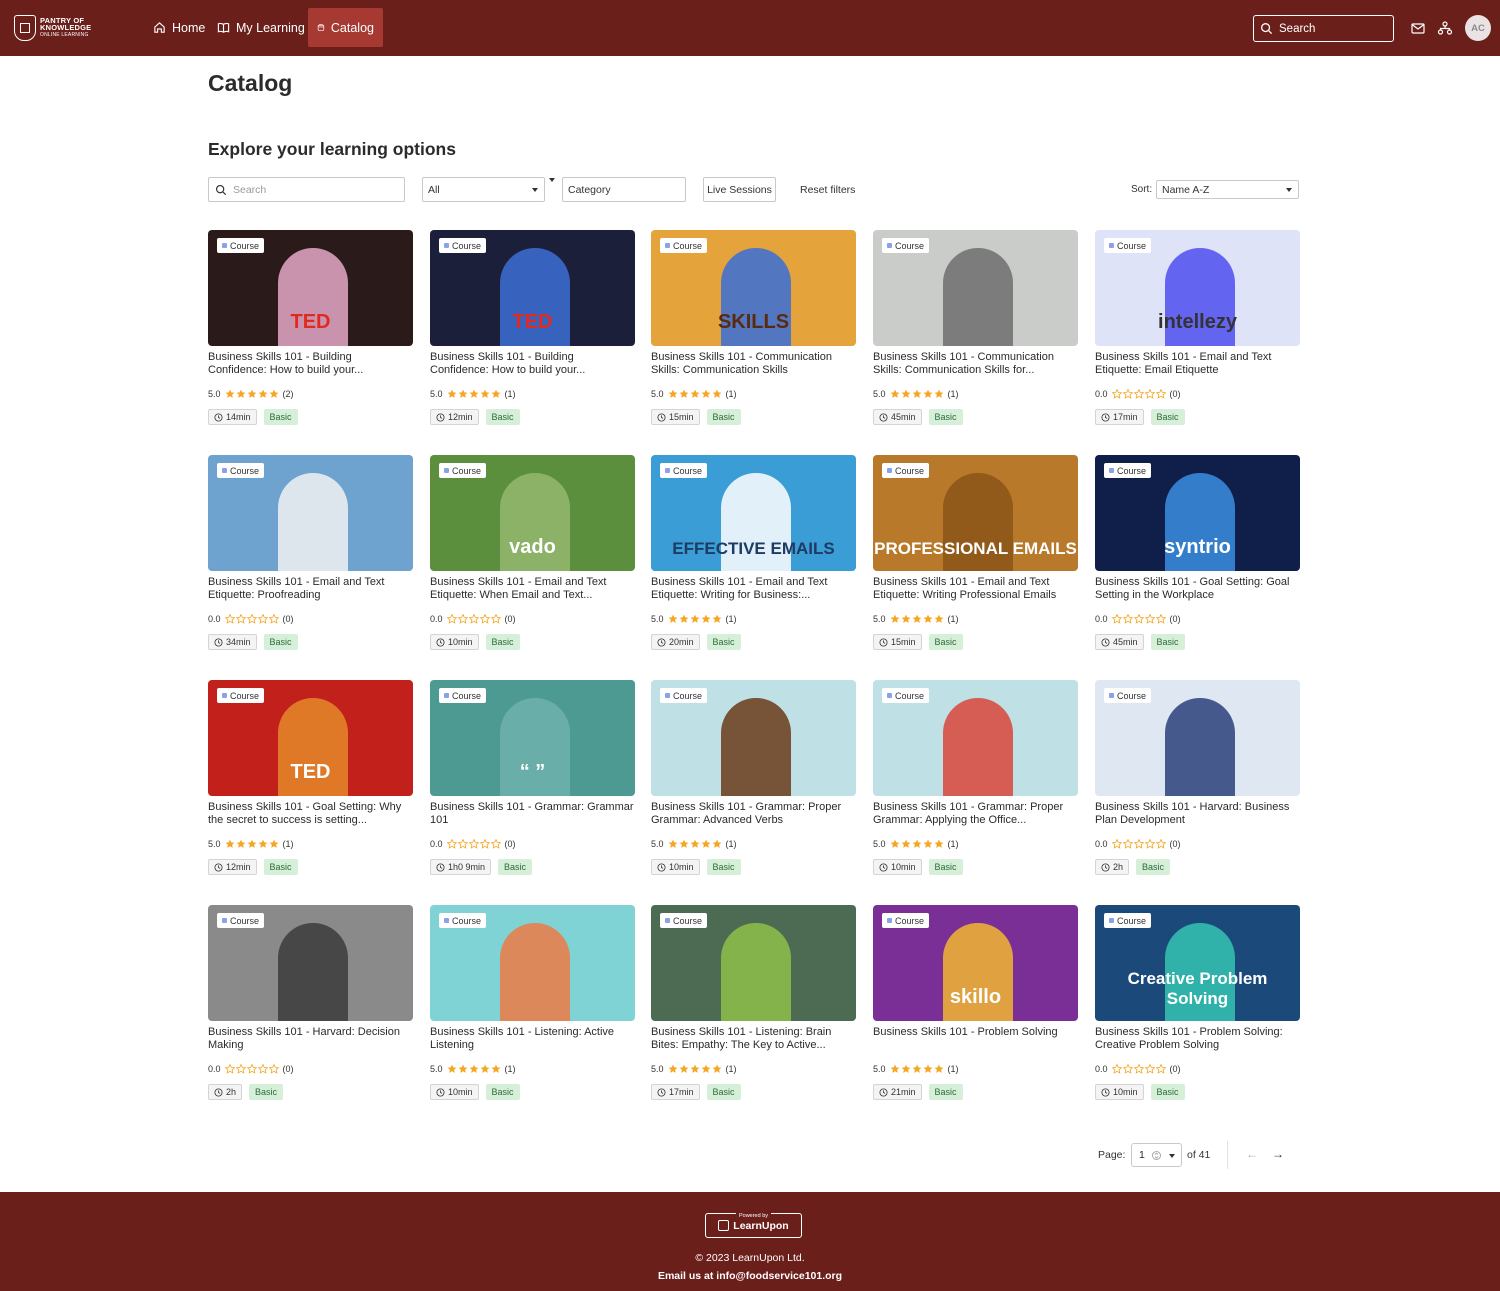  Describe the element at coordinates (761, 1225) in the screenshot. I see `learnupon-brand: LearnUpon` at that location.